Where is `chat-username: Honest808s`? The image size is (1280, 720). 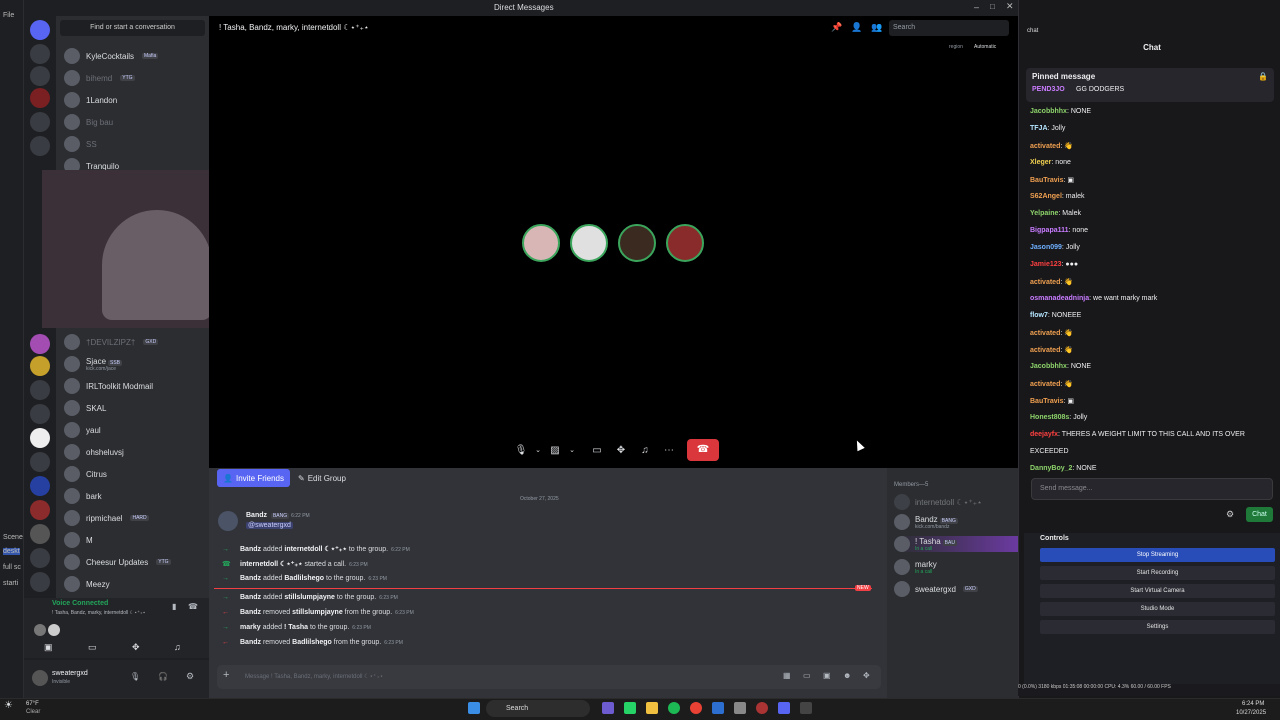
chat-username: Honest808s is located at coordinates (1049, 417).